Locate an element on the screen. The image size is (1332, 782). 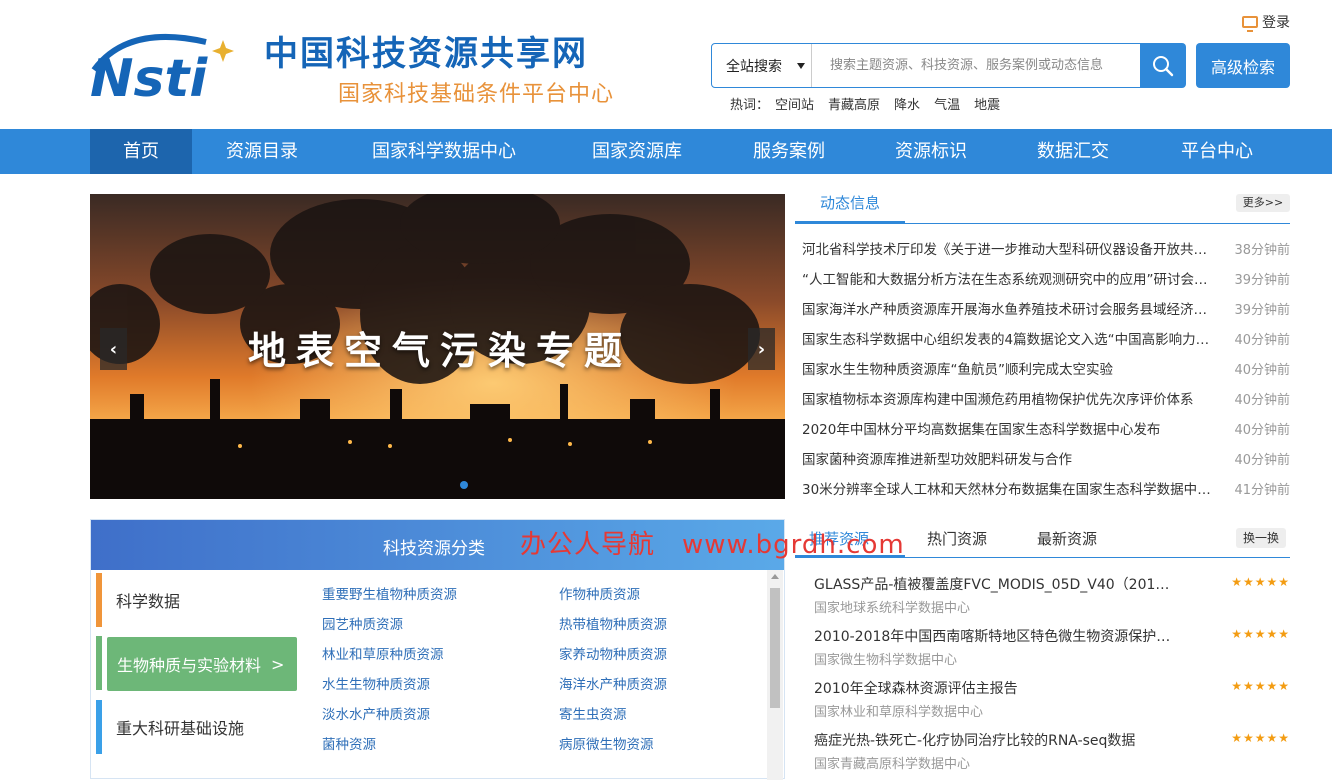
refresh-button: 换一换 is located at coordinates (1261, 538).